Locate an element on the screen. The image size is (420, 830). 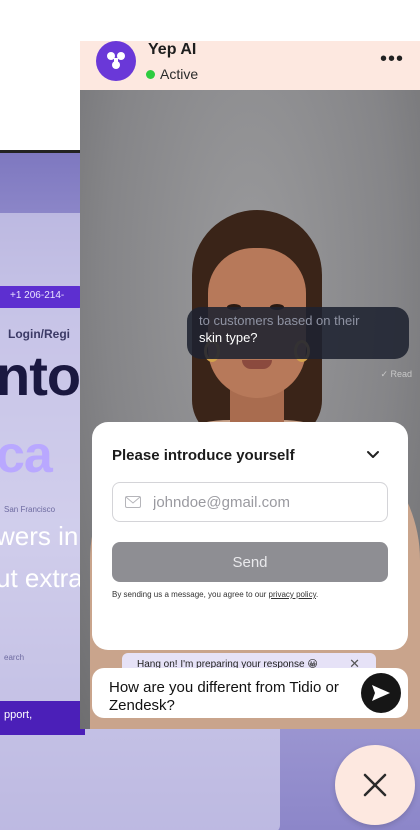
read-receipt: ✓ Read is located at coordinates (396, 374).